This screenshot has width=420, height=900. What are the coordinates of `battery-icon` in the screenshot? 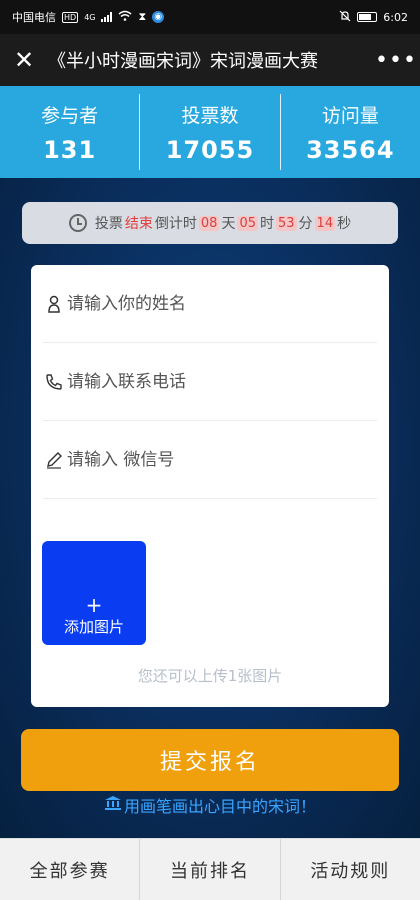 It's located at (367, 17).